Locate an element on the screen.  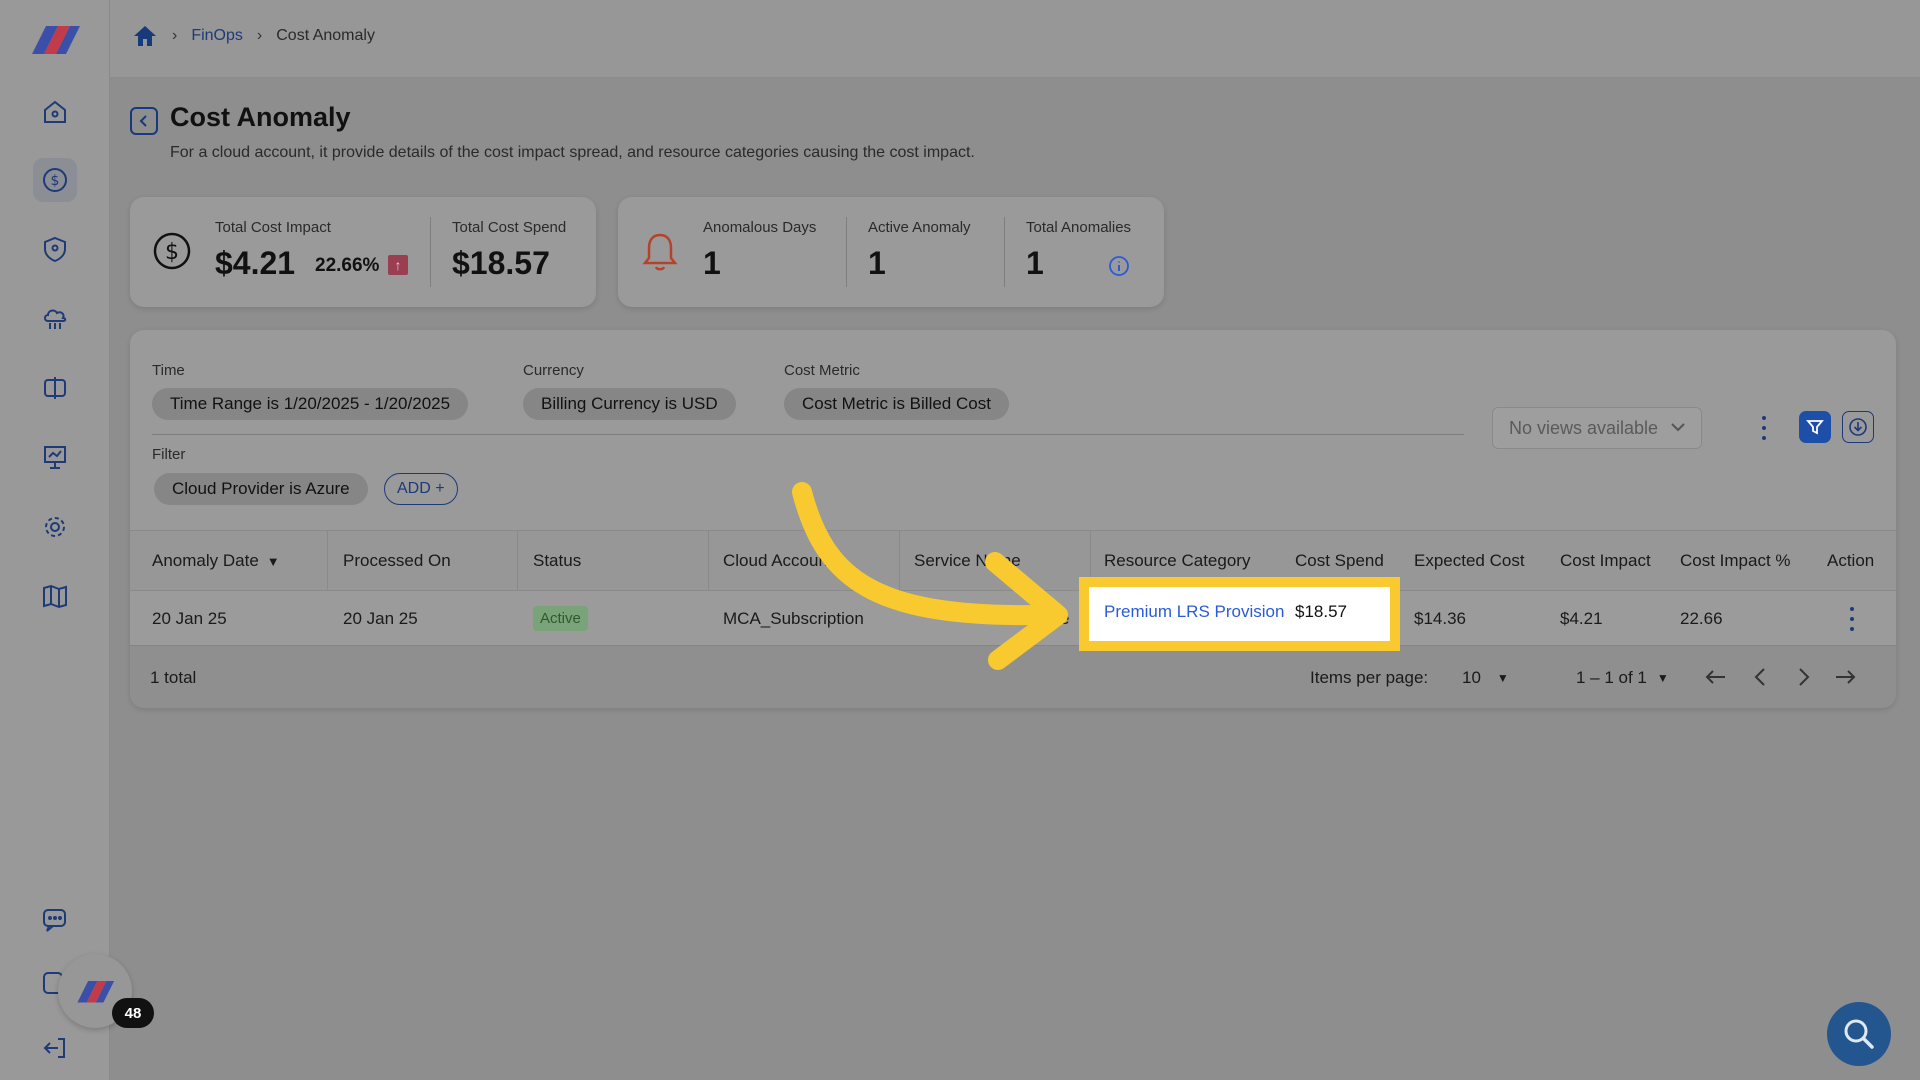
funnel-icon is located at coordinates (1815, 427).